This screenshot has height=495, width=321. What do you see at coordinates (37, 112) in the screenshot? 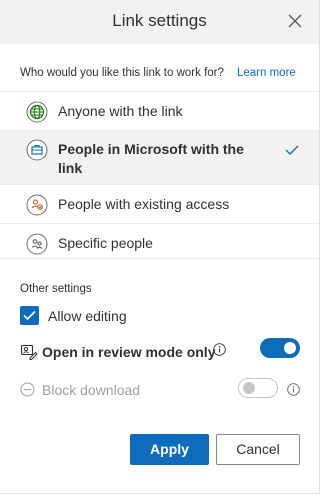
I see `globe-icon` at bounding box center [37, 112].